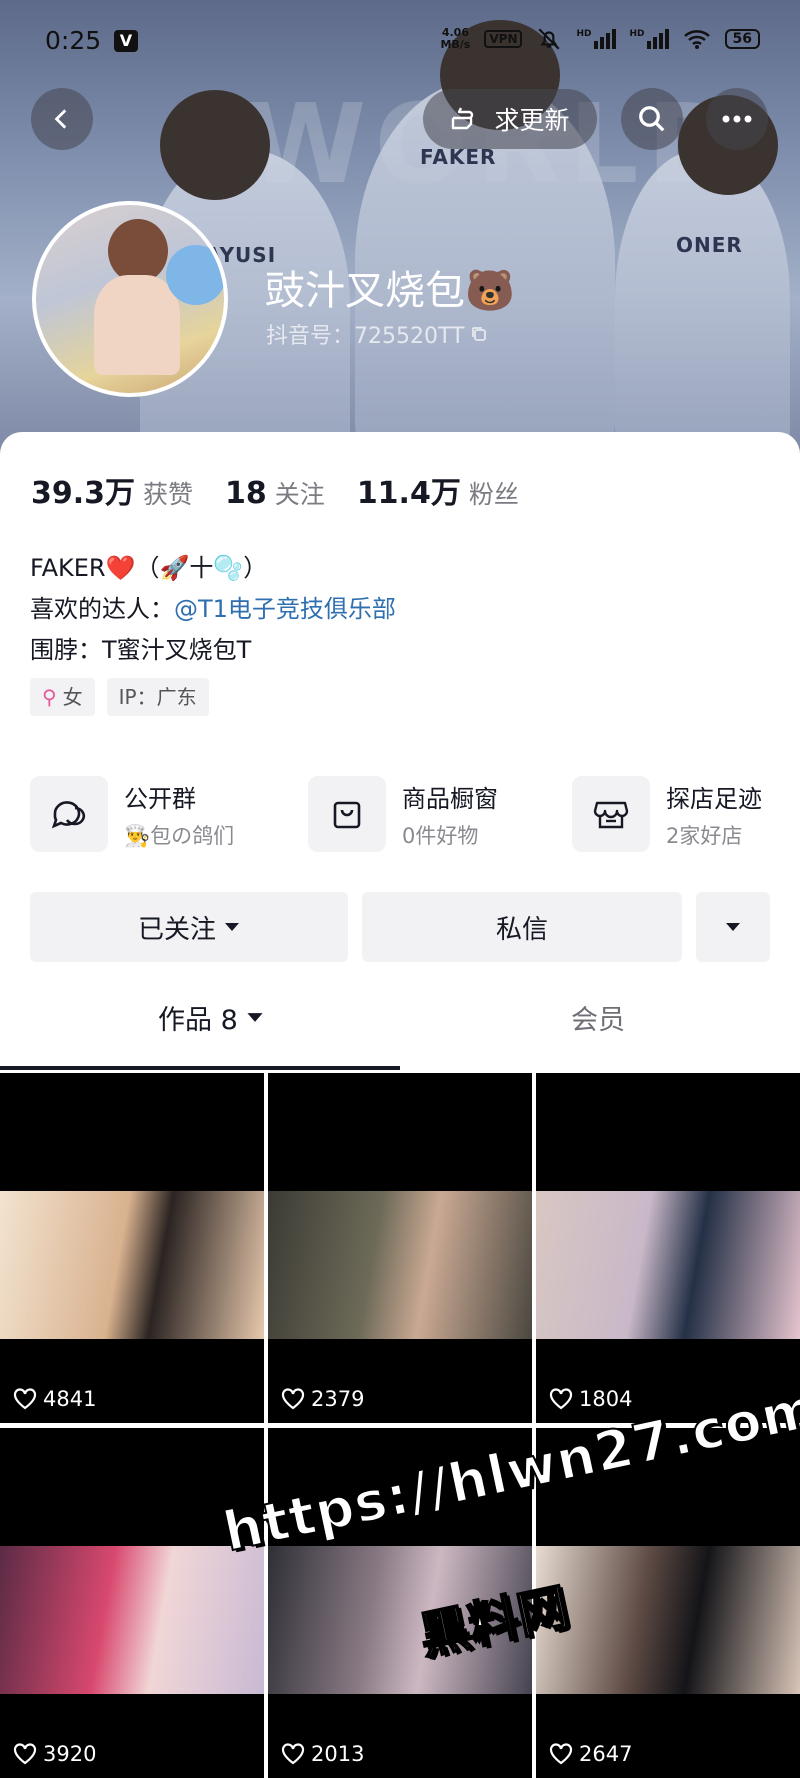 Image resolution: width=800 pixels, height=1778 pixels. Describe the element at coordinates (521, 929) in the screenshot. I see `message-button-label: 私信` at that location.